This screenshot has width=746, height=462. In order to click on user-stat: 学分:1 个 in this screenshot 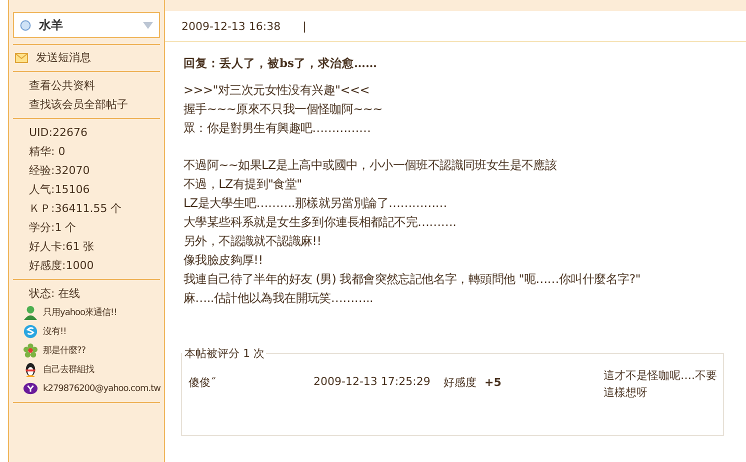, I will do `click(53, 228)`.